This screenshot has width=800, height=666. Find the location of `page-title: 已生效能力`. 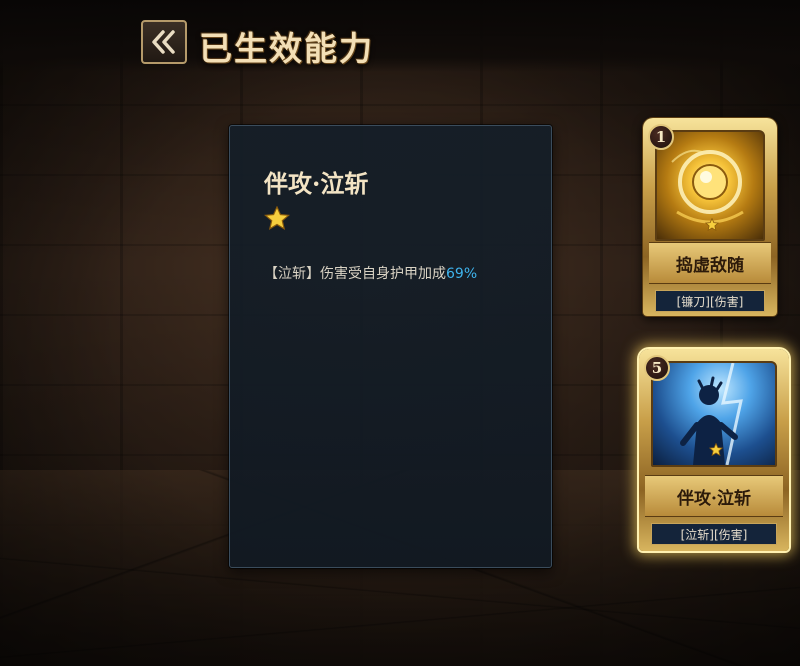

page-title: 已生效能力 is located at coordinates (286, 48).